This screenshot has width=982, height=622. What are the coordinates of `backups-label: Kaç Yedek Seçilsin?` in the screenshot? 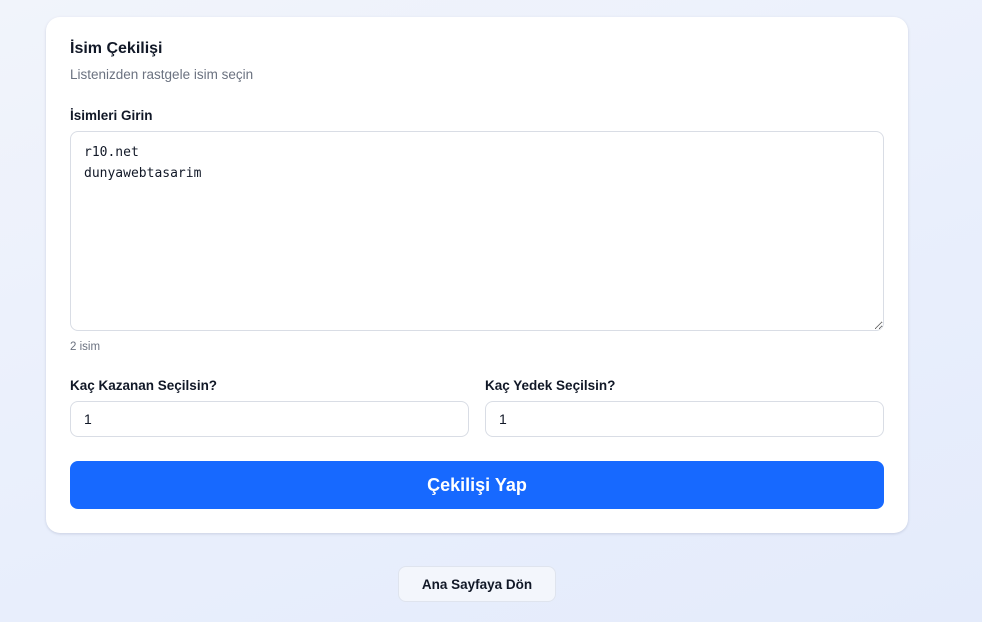 It's located at (550, 385).